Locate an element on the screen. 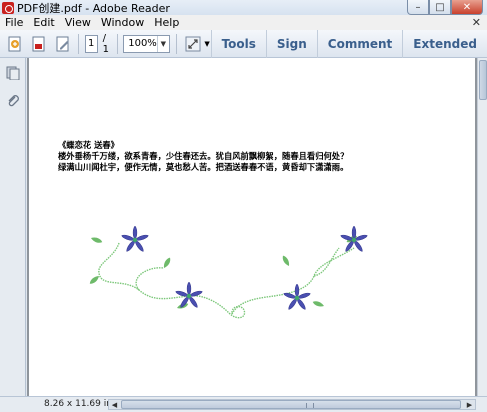 The height and width of the screenshot is (412, 487). edit-pdf-icon is located at coordinates (63, 44).